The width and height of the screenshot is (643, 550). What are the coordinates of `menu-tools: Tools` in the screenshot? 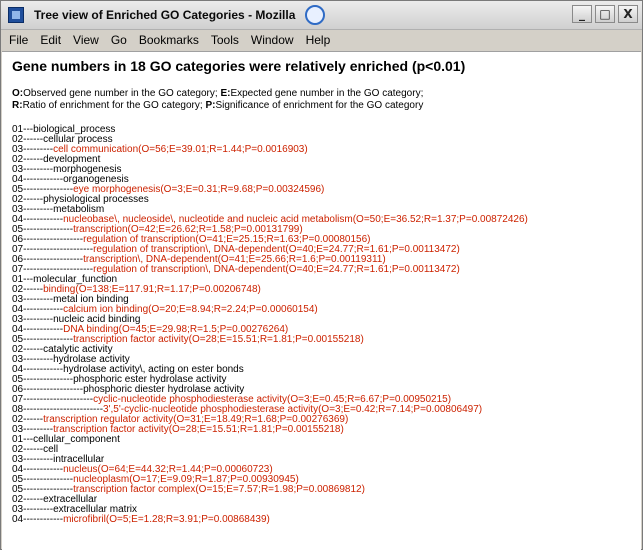 It's located at (225, 40).